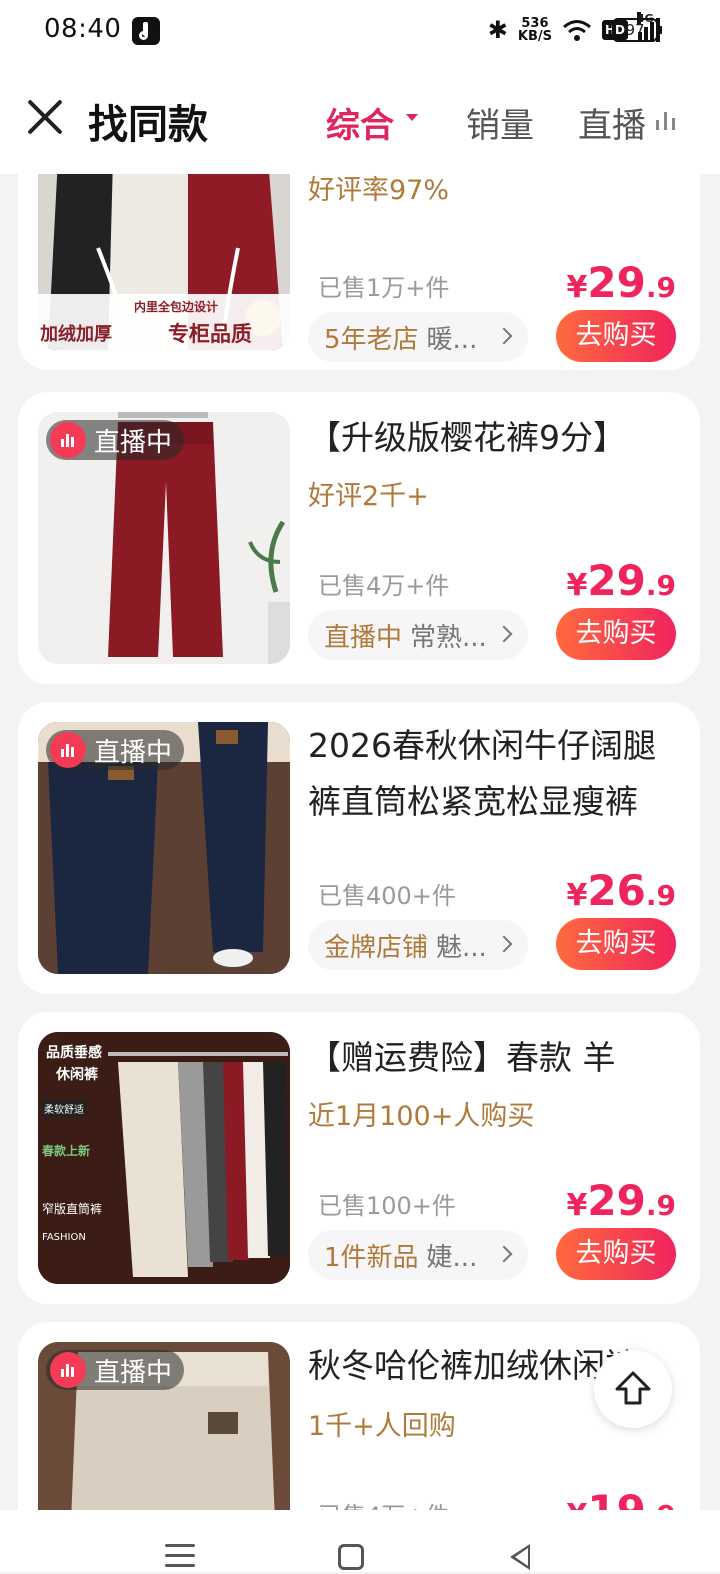 This screenshot has width=720, height=1574. What do you see at coordinates (637, 30) in the screenshot?
I see `battery-icon: 97` at bounding box center [637, 30].